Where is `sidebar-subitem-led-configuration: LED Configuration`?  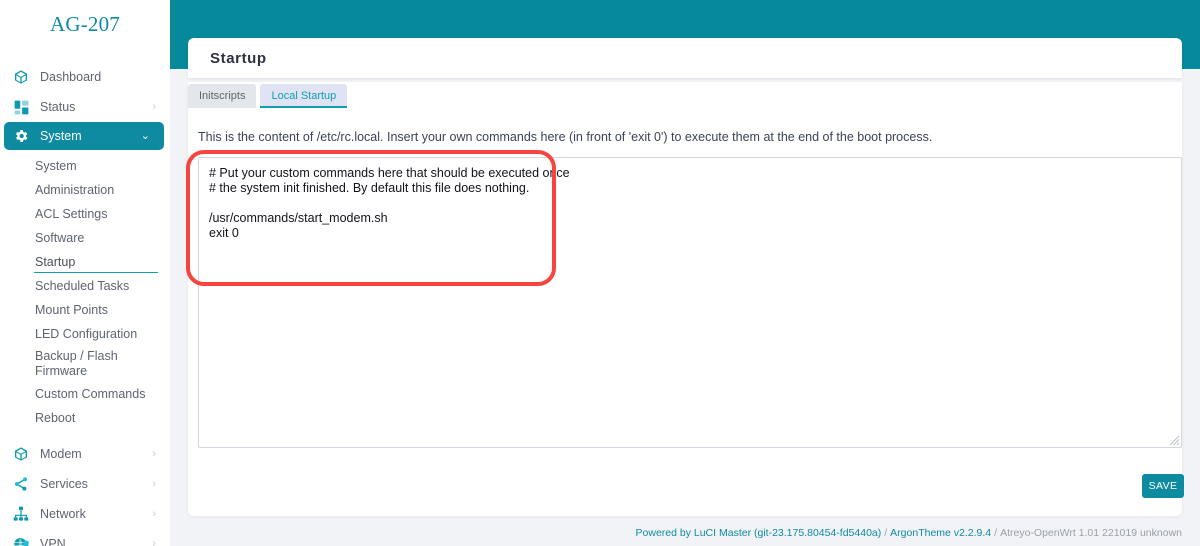
sidebar-subitem-led-configuration: LED Configuration is located at coordinates (85, 334).